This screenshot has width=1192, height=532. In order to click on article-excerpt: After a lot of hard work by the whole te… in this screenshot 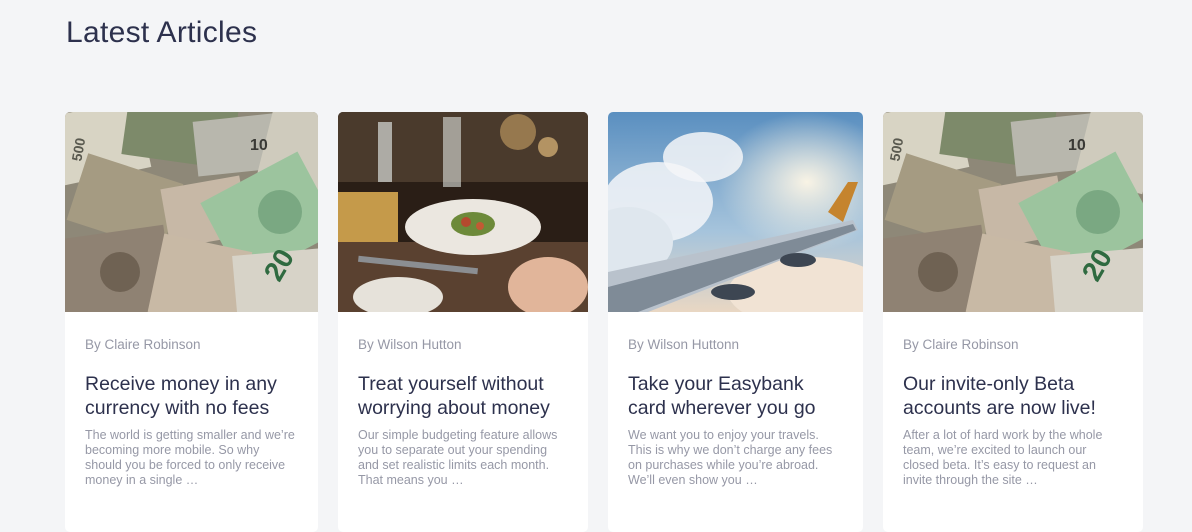, I will do `click(1003, 457)`.